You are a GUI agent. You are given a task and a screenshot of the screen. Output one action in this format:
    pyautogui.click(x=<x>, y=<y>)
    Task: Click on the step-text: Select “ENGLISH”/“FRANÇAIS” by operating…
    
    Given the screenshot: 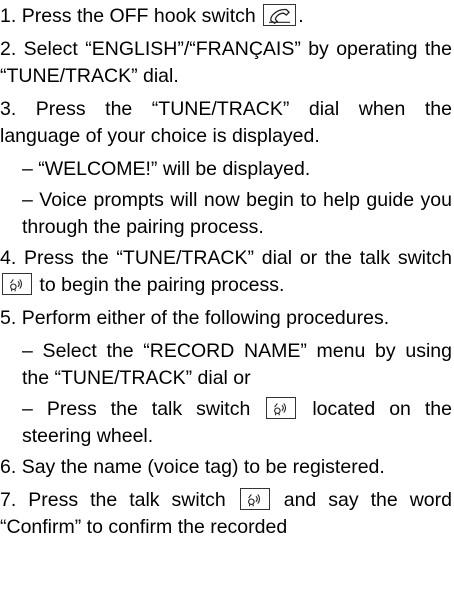 What is the action you would take?
    pyautogui.click(x=226, y=62)
    